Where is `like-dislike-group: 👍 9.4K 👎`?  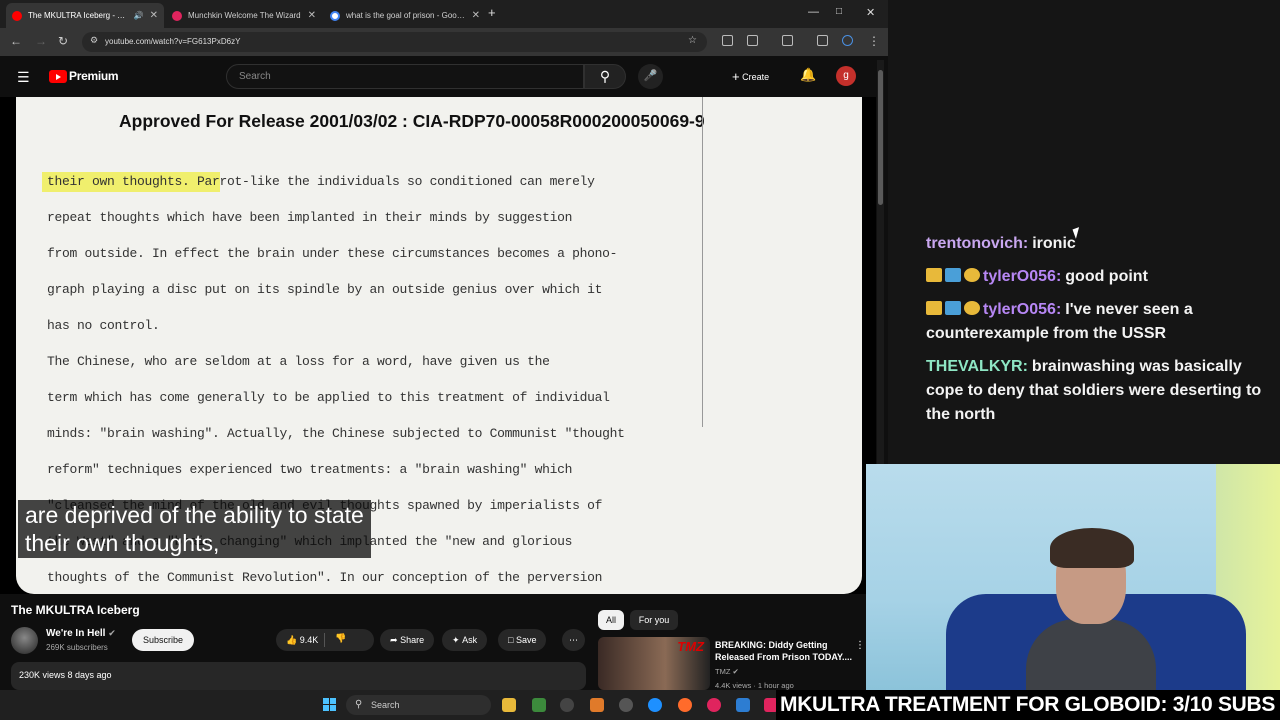
like-dislike-group: 👍 9.4K 👎 is located at coordinates (325, 640).